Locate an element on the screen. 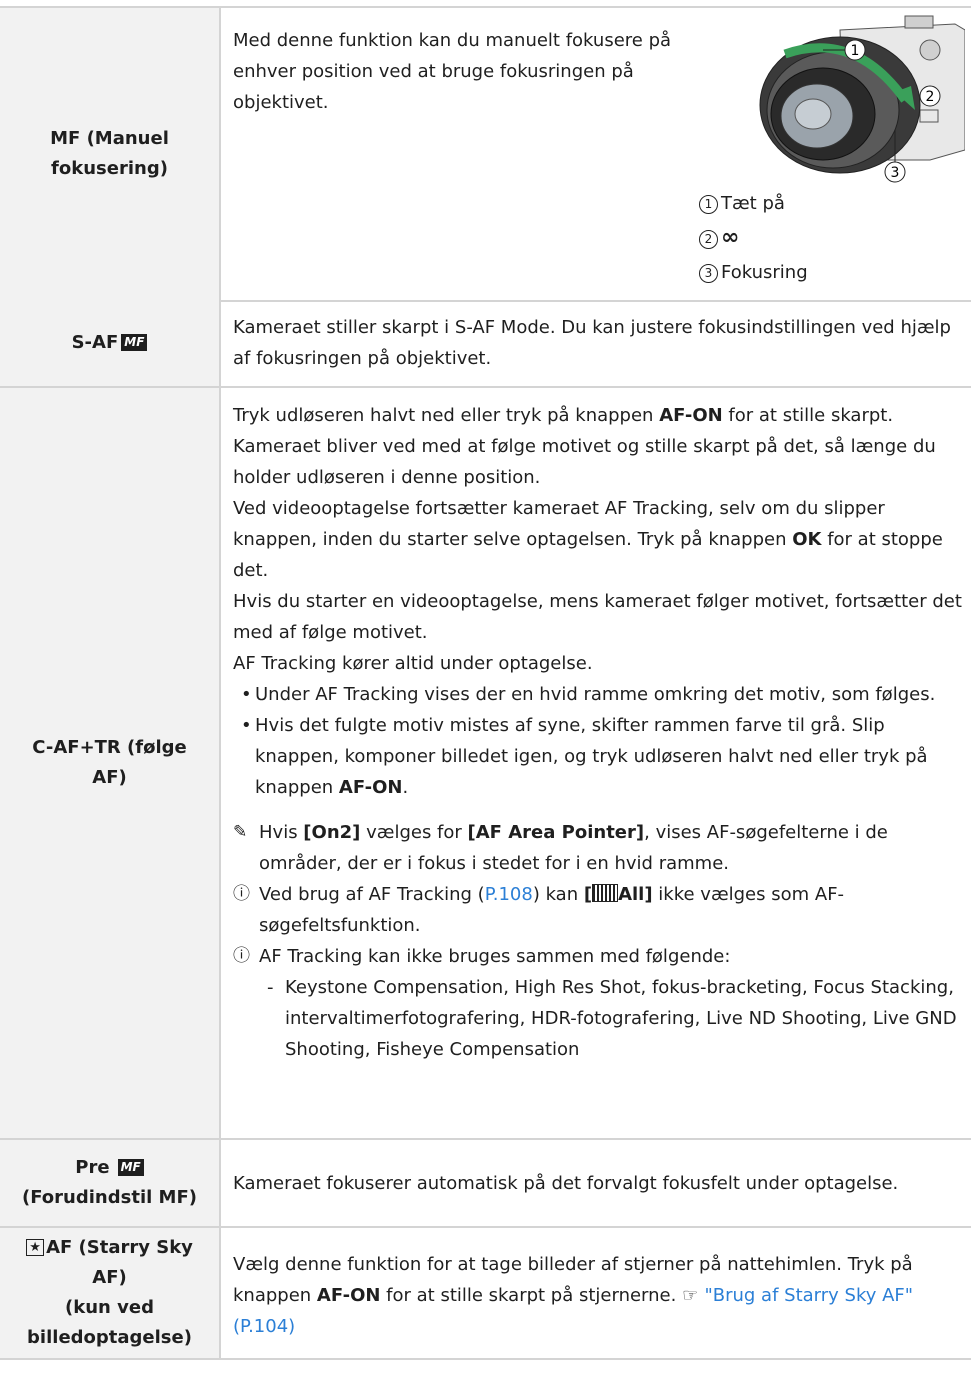  starry-sky-icon: ★ is located at coordinates (35, 1247).